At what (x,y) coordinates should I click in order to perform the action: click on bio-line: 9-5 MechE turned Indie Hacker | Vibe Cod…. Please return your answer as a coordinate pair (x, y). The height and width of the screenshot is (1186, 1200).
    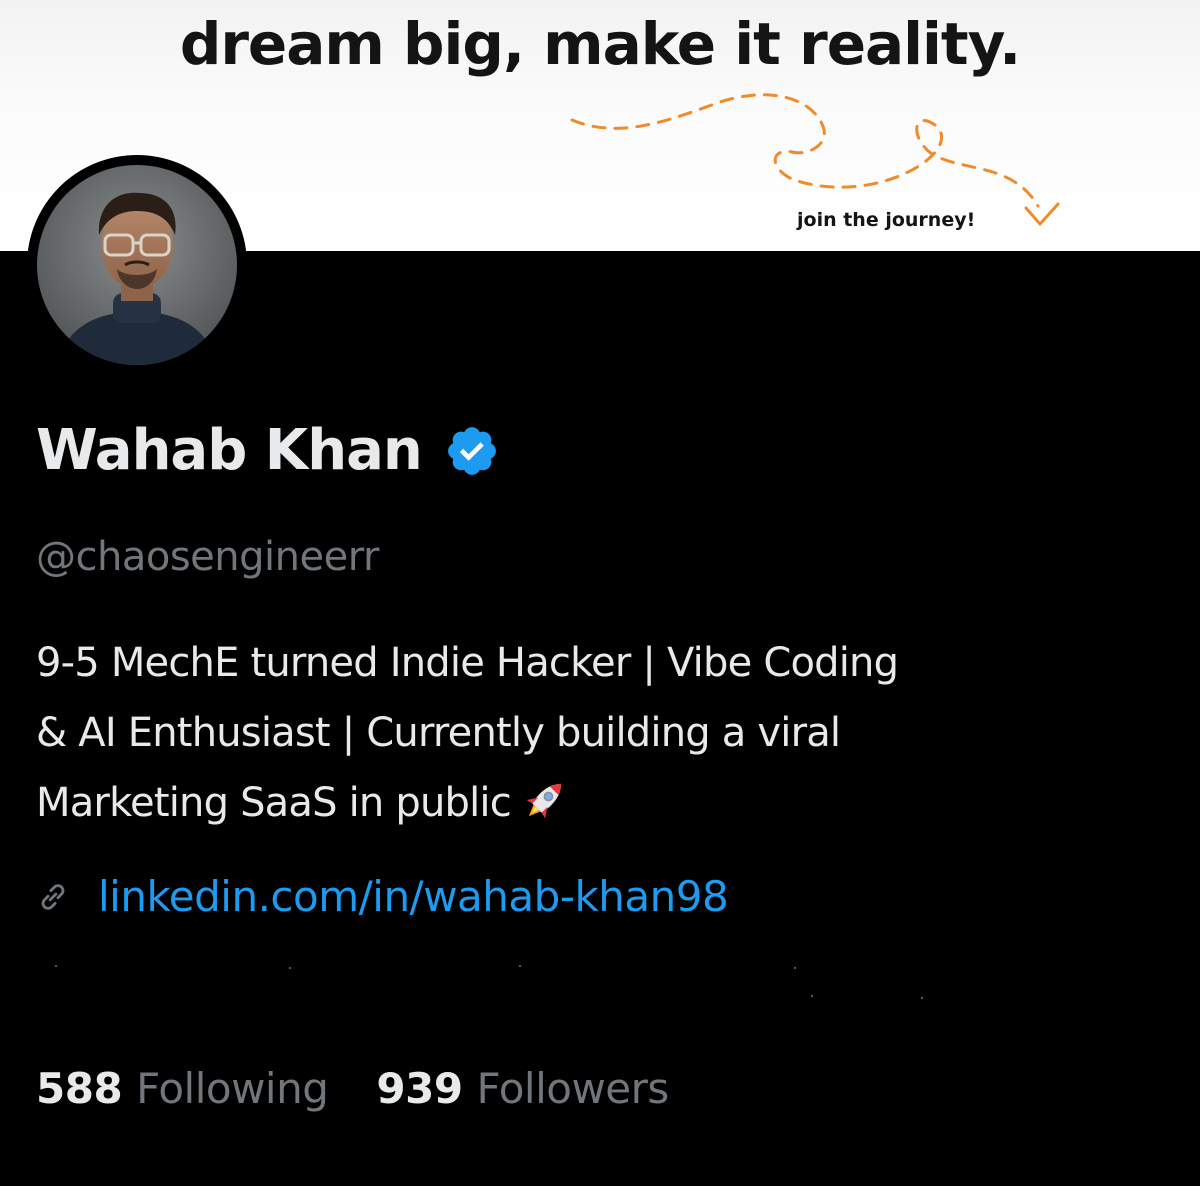
    Looking at the image, I should click on (467, 663).